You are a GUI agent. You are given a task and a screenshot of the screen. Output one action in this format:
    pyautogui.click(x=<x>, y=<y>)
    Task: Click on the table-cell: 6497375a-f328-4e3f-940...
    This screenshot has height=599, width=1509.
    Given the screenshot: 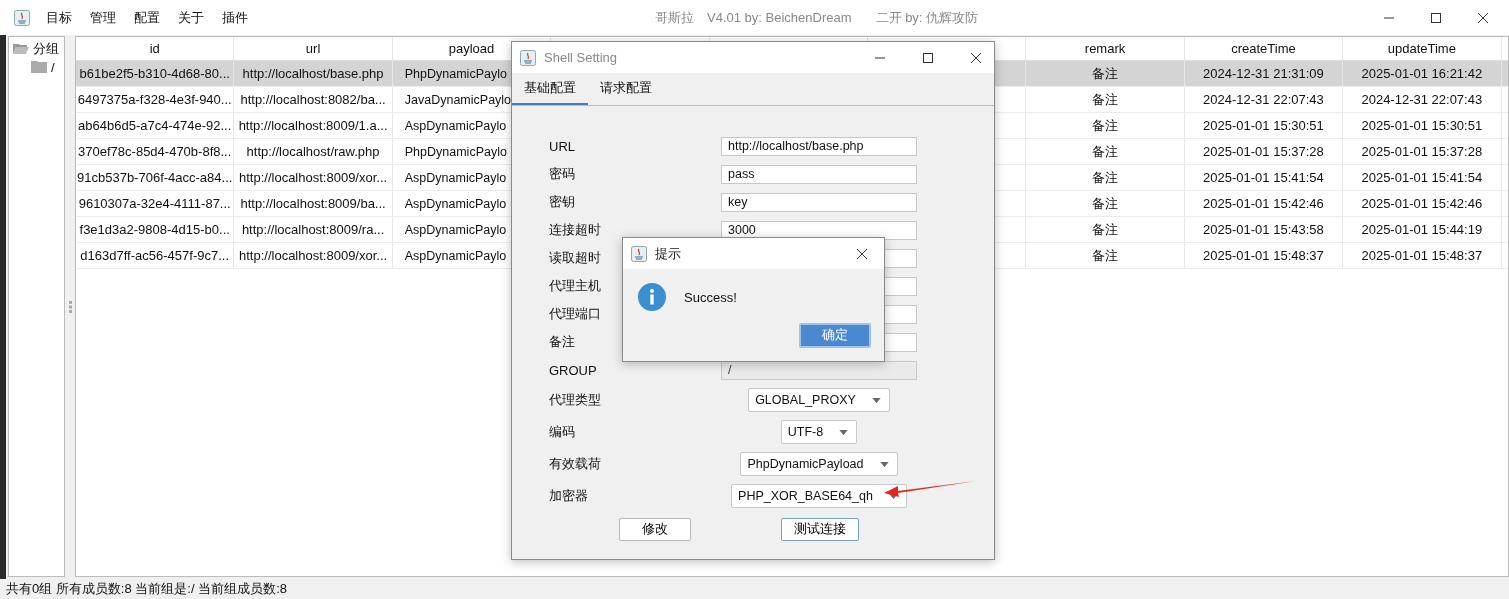 What is the action you would take?
    pyautogui.click(x=155, y=99)
    